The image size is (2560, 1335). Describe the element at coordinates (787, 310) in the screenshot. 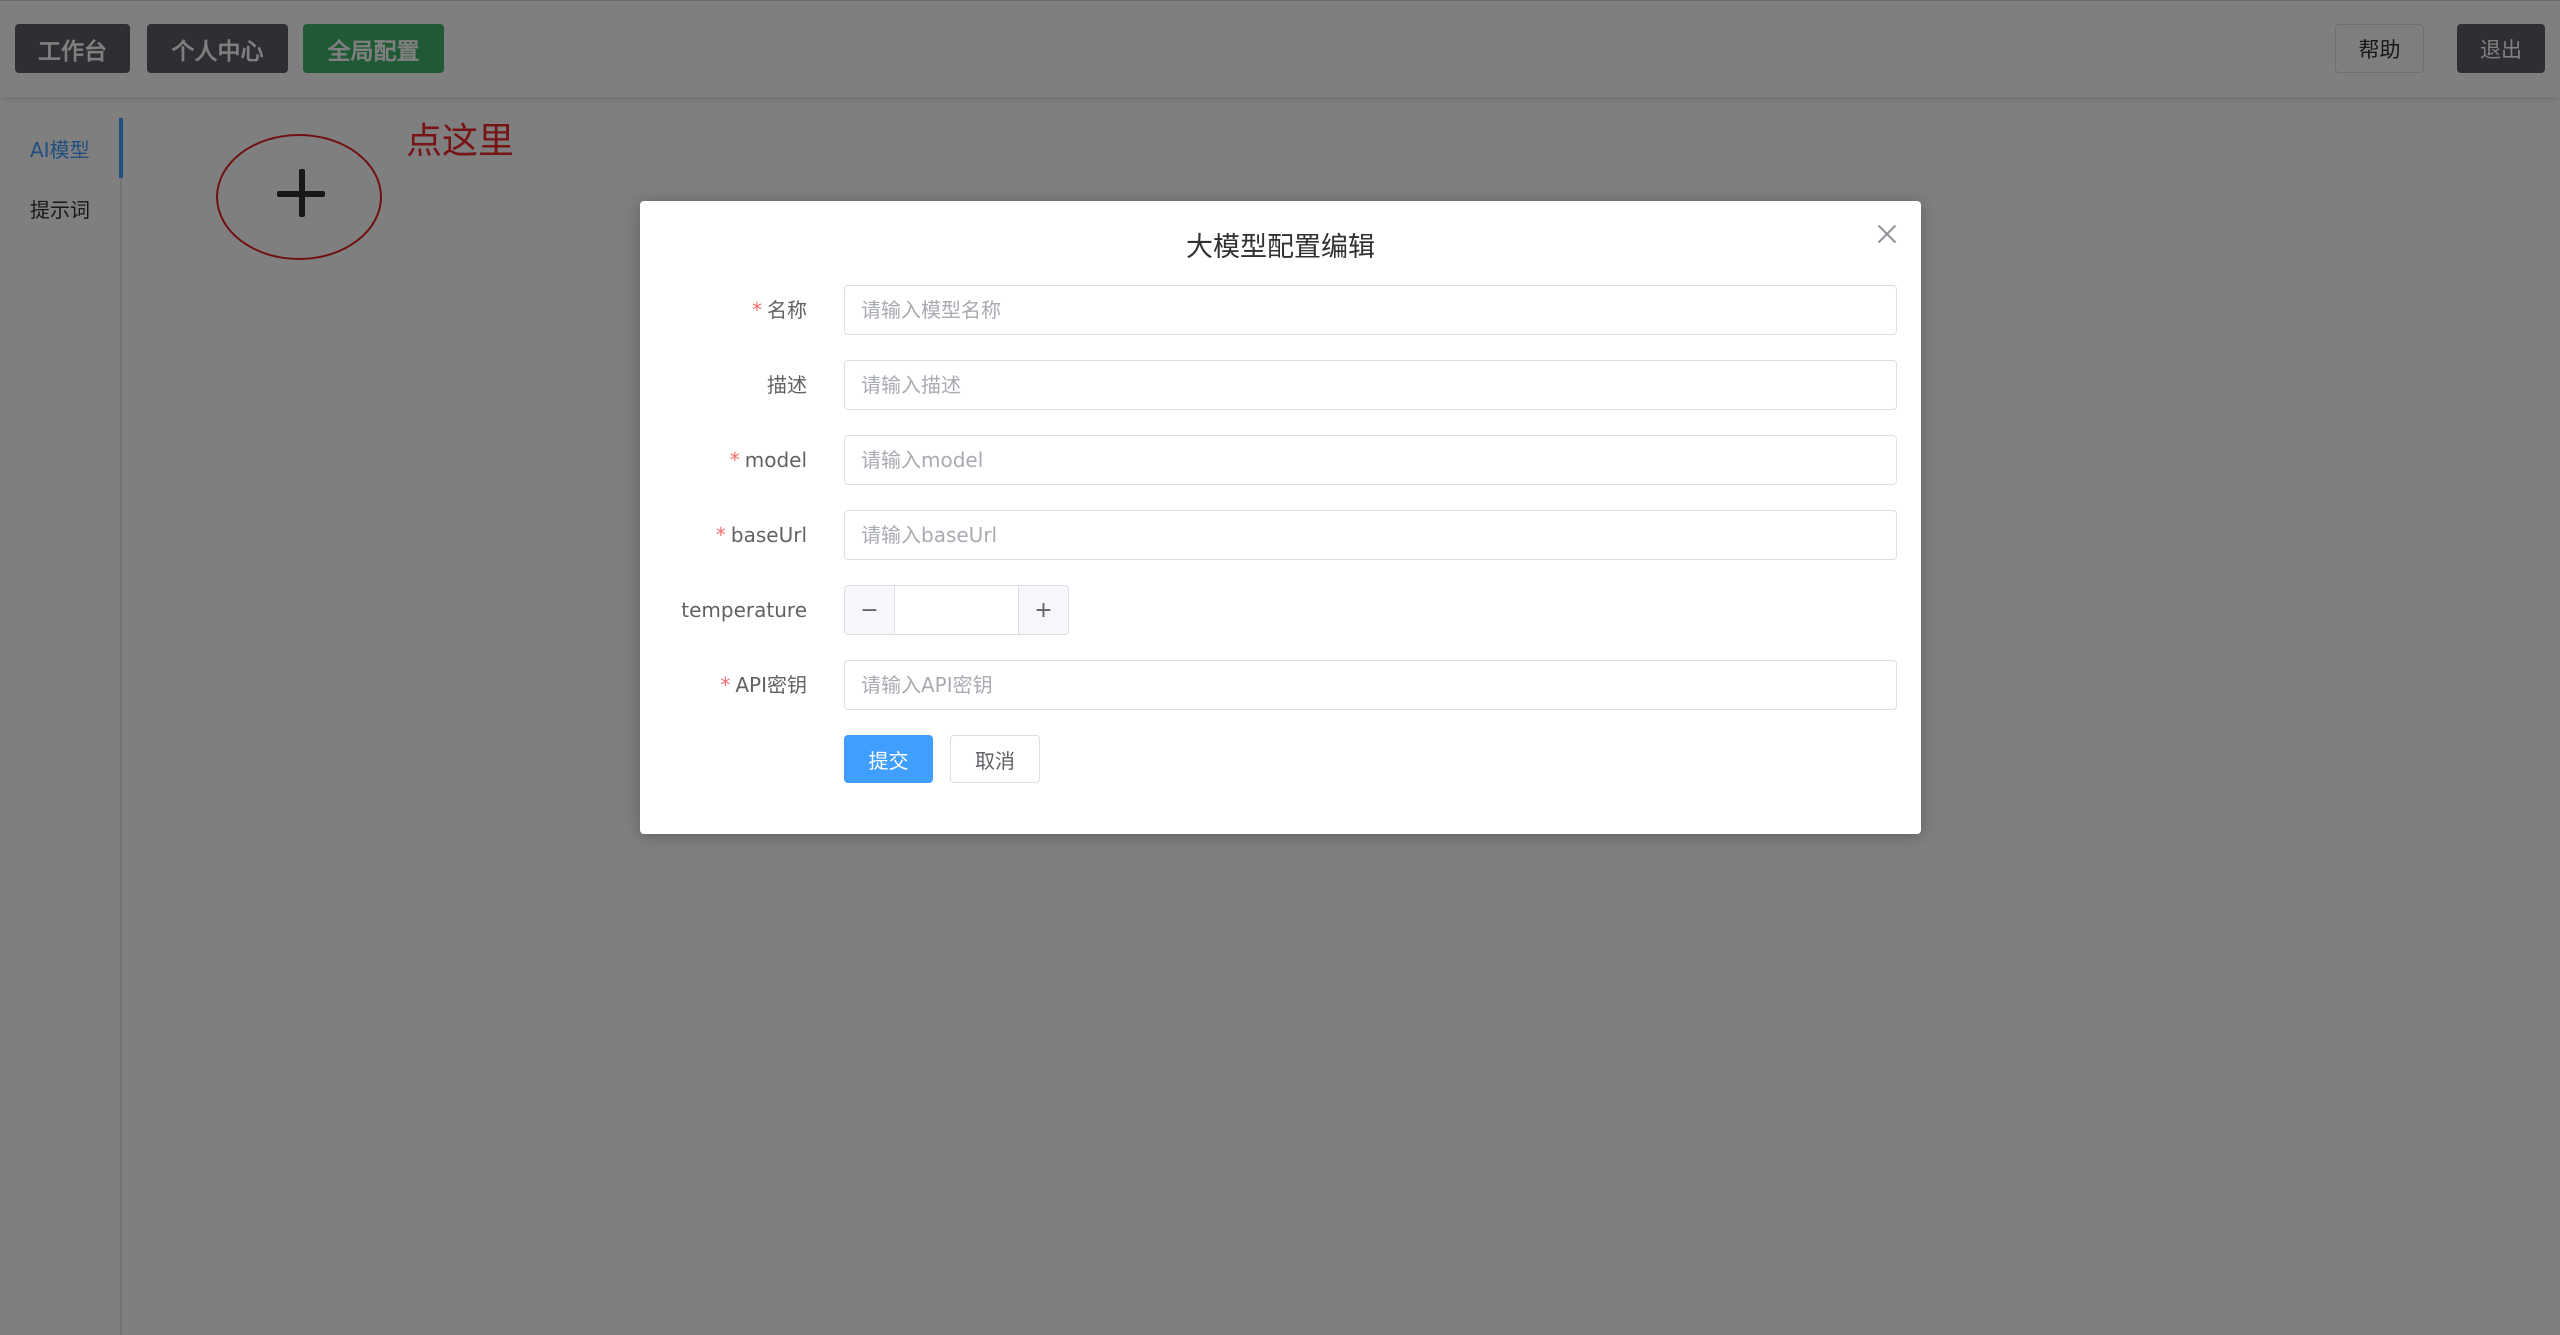

I see `name-label-text: 名称` at that location.